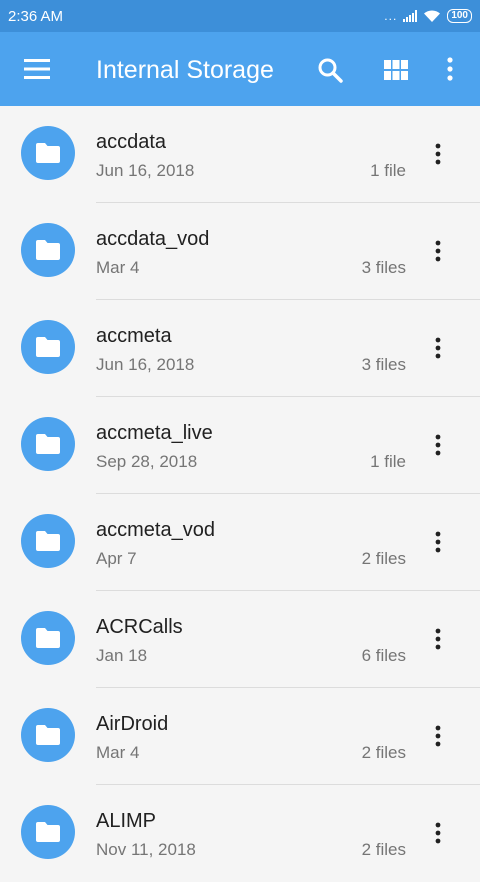  I want to click on file-name: accmeta, so click(134, 336).